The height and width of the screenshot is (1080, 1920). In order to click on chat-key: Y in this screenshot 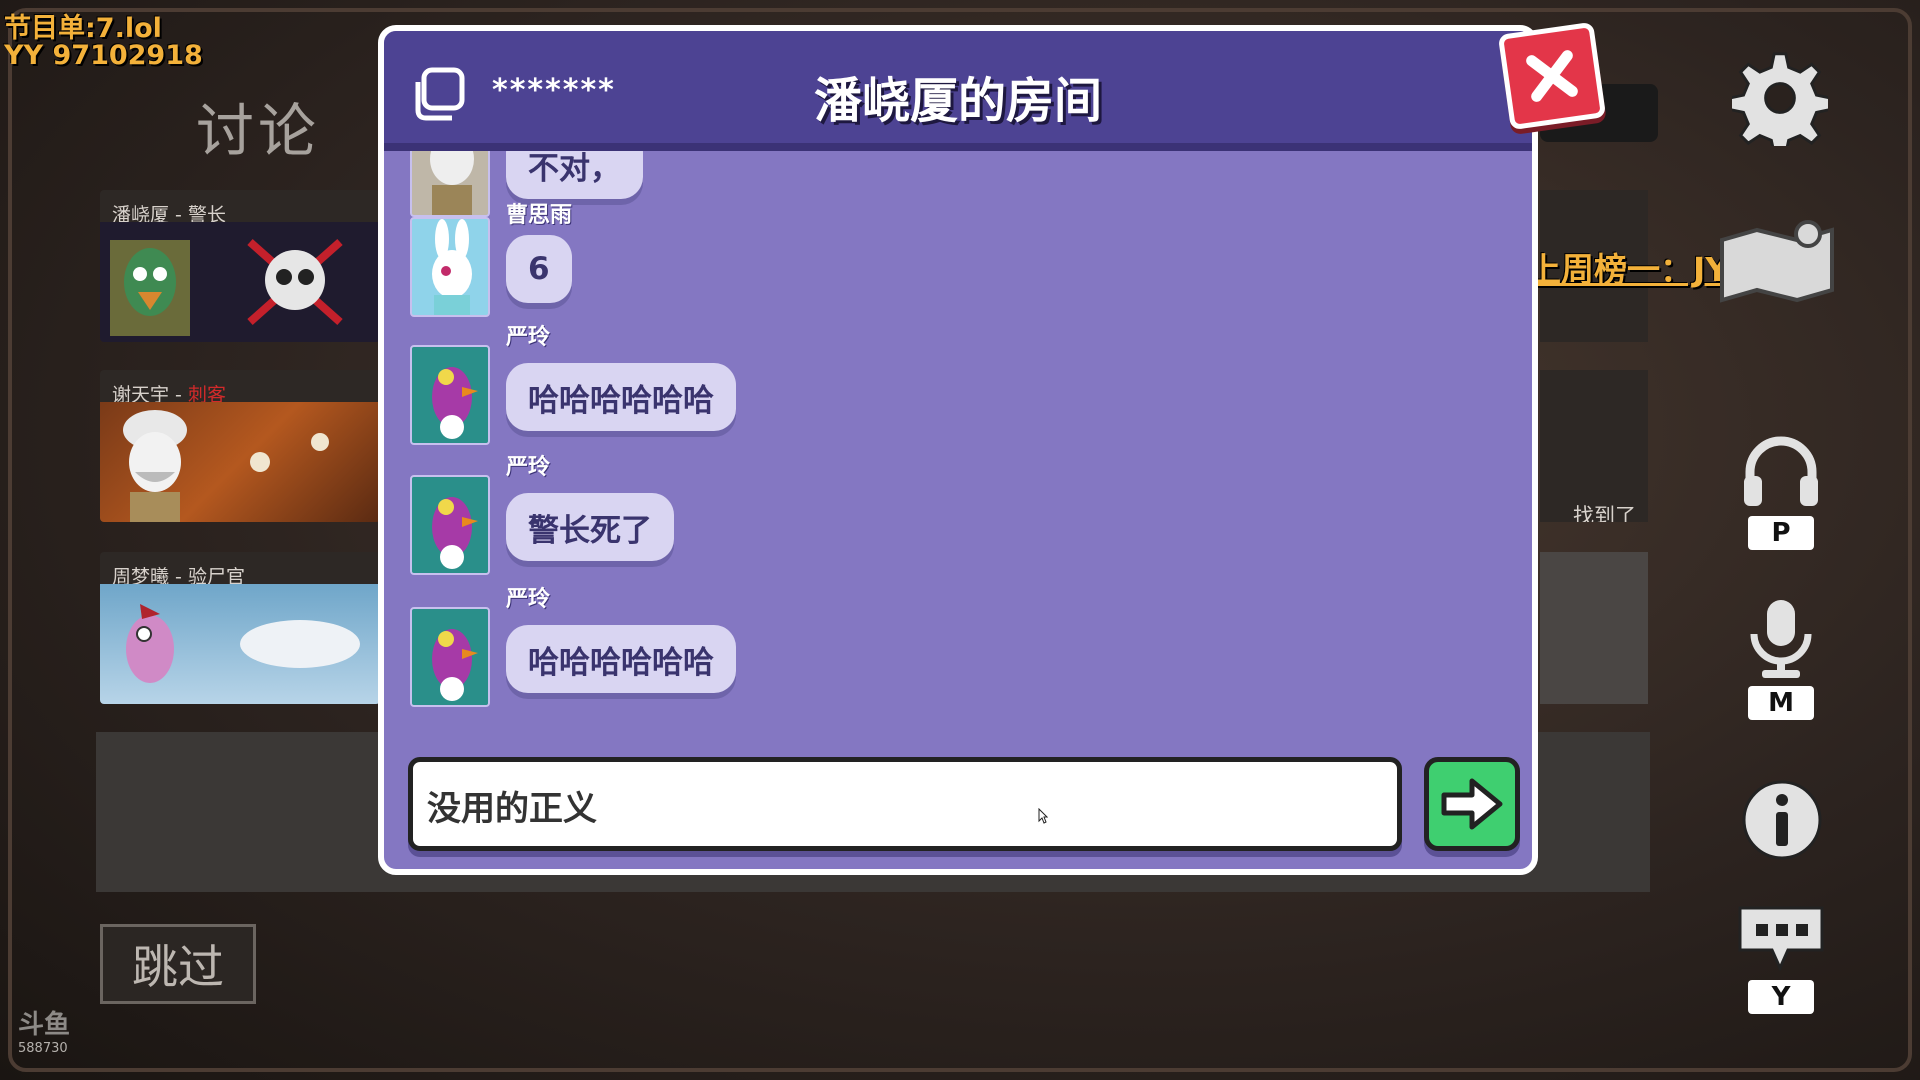, I will do `click(1781, 997)`.